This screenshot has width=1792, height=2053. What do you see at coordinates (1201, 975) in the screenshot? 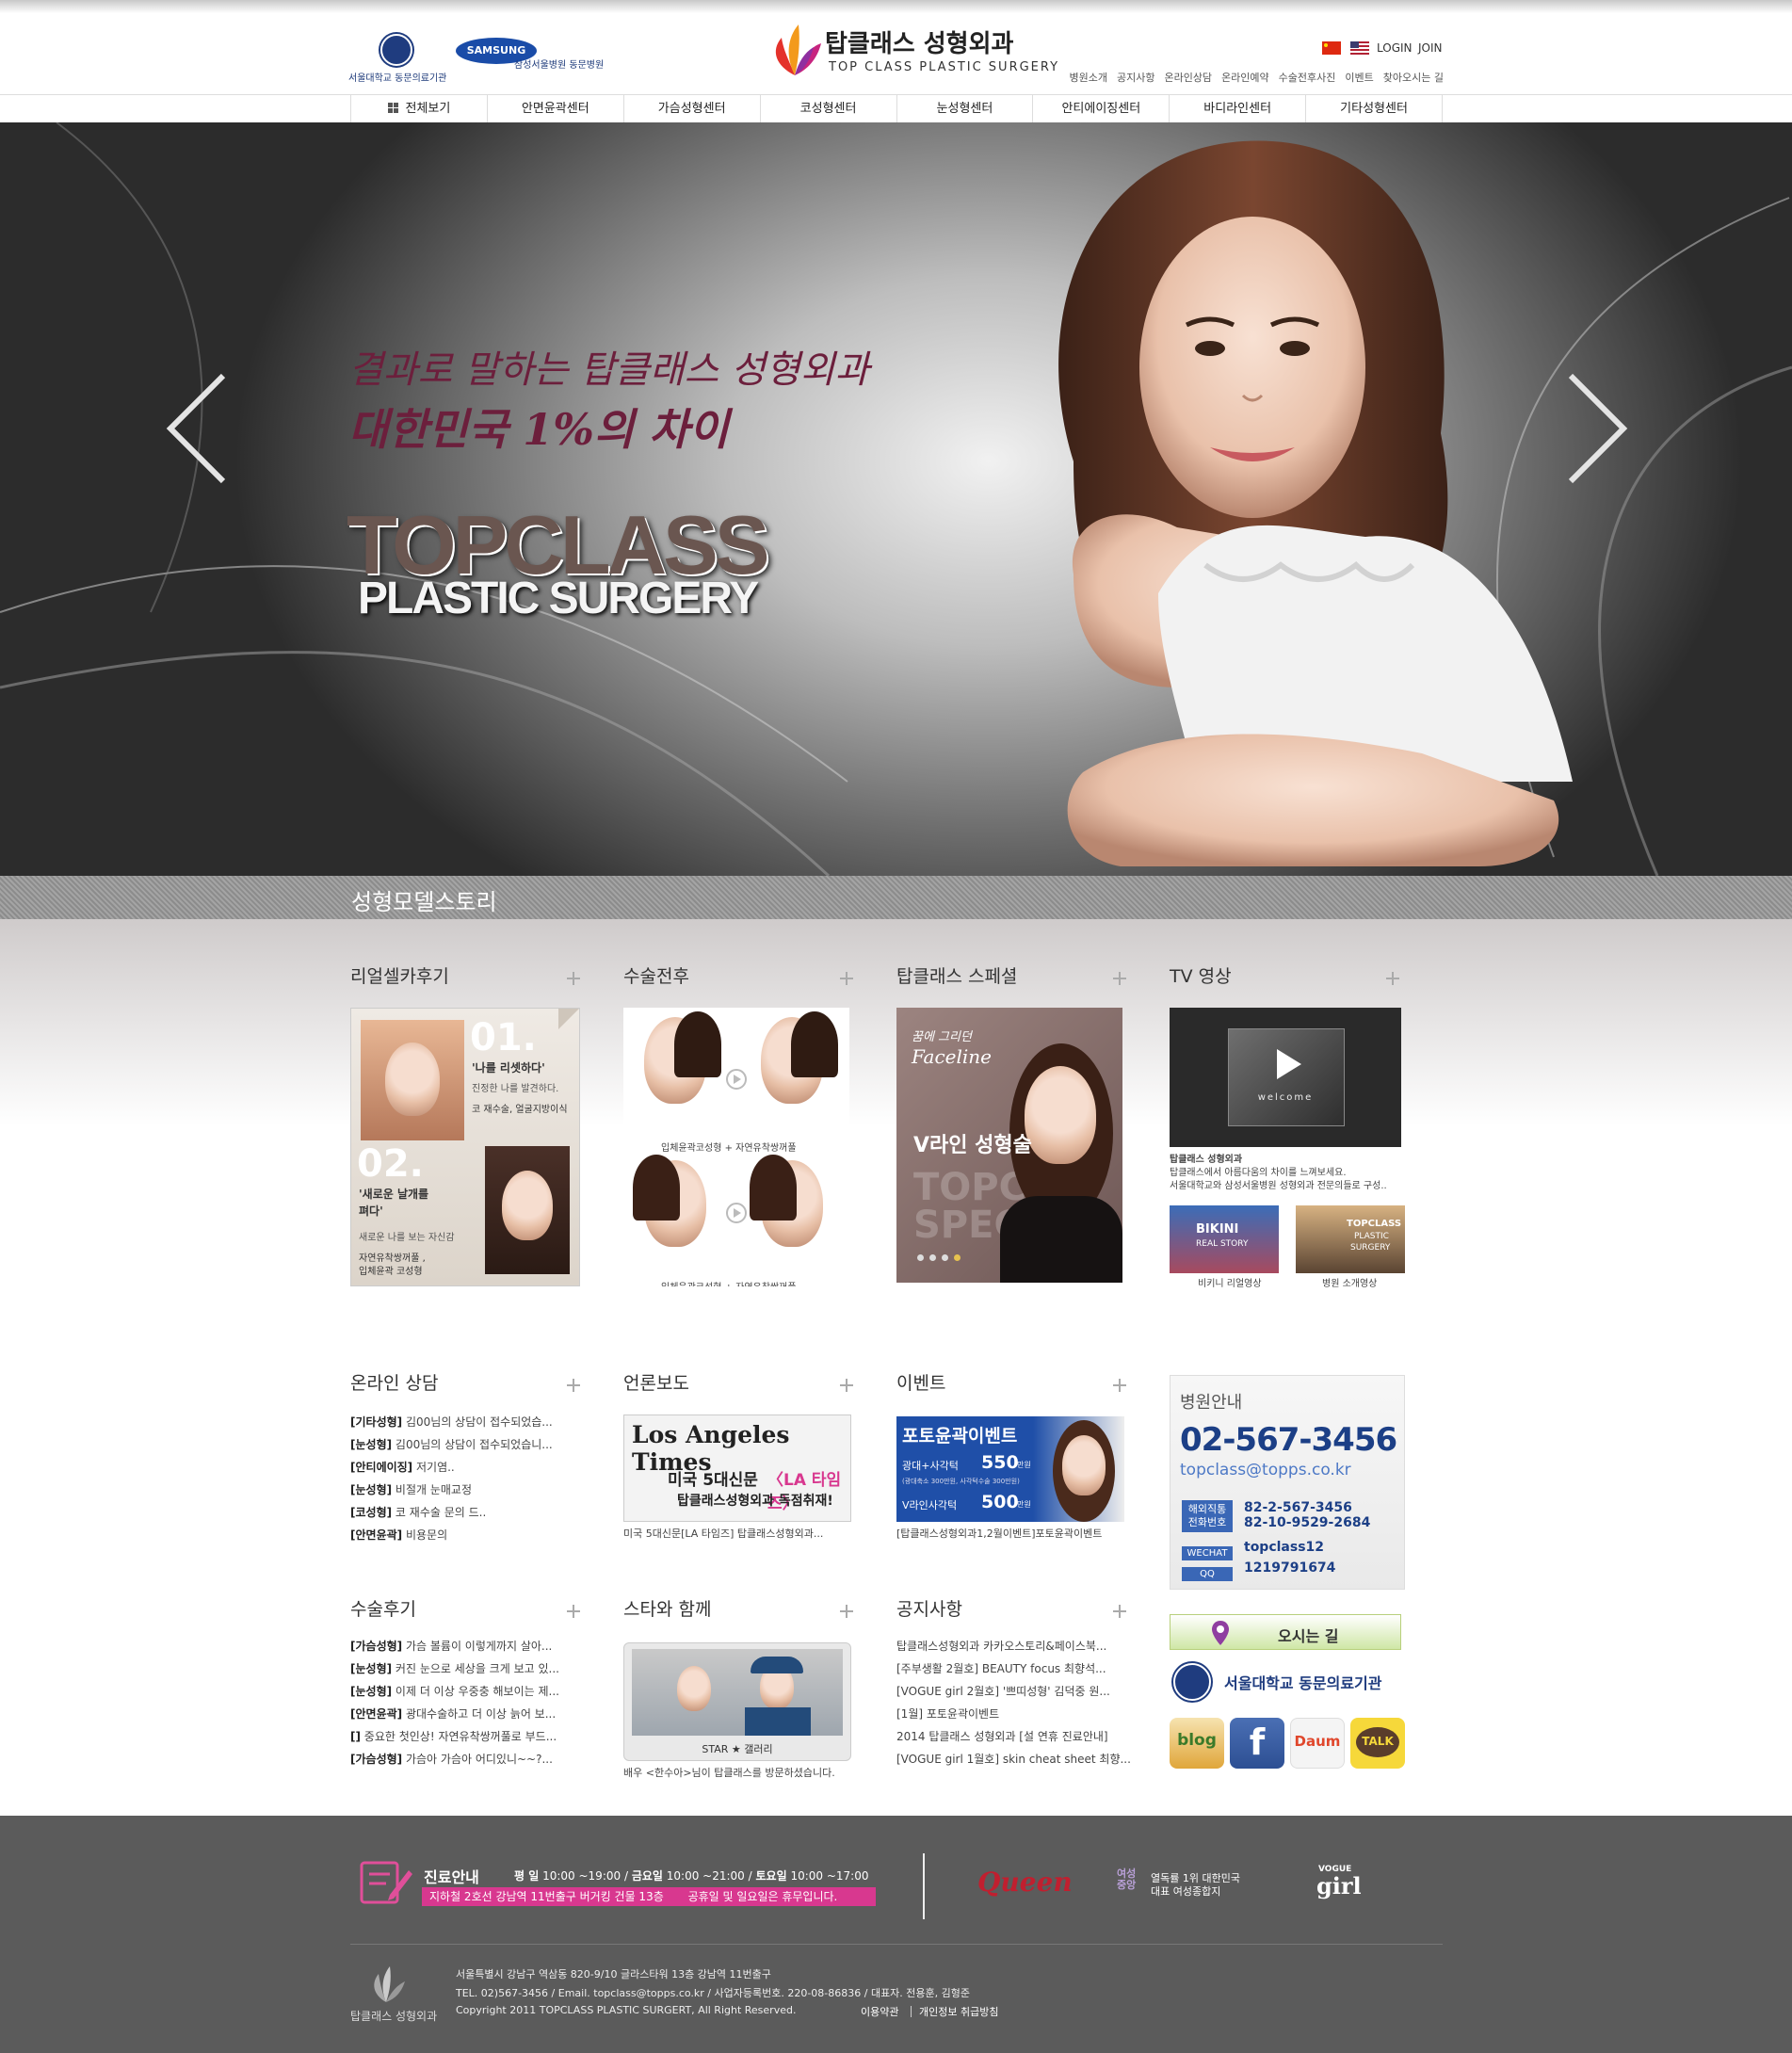
I see `panel-title-tv: TV 영상` at bounding box center [1201, 975].